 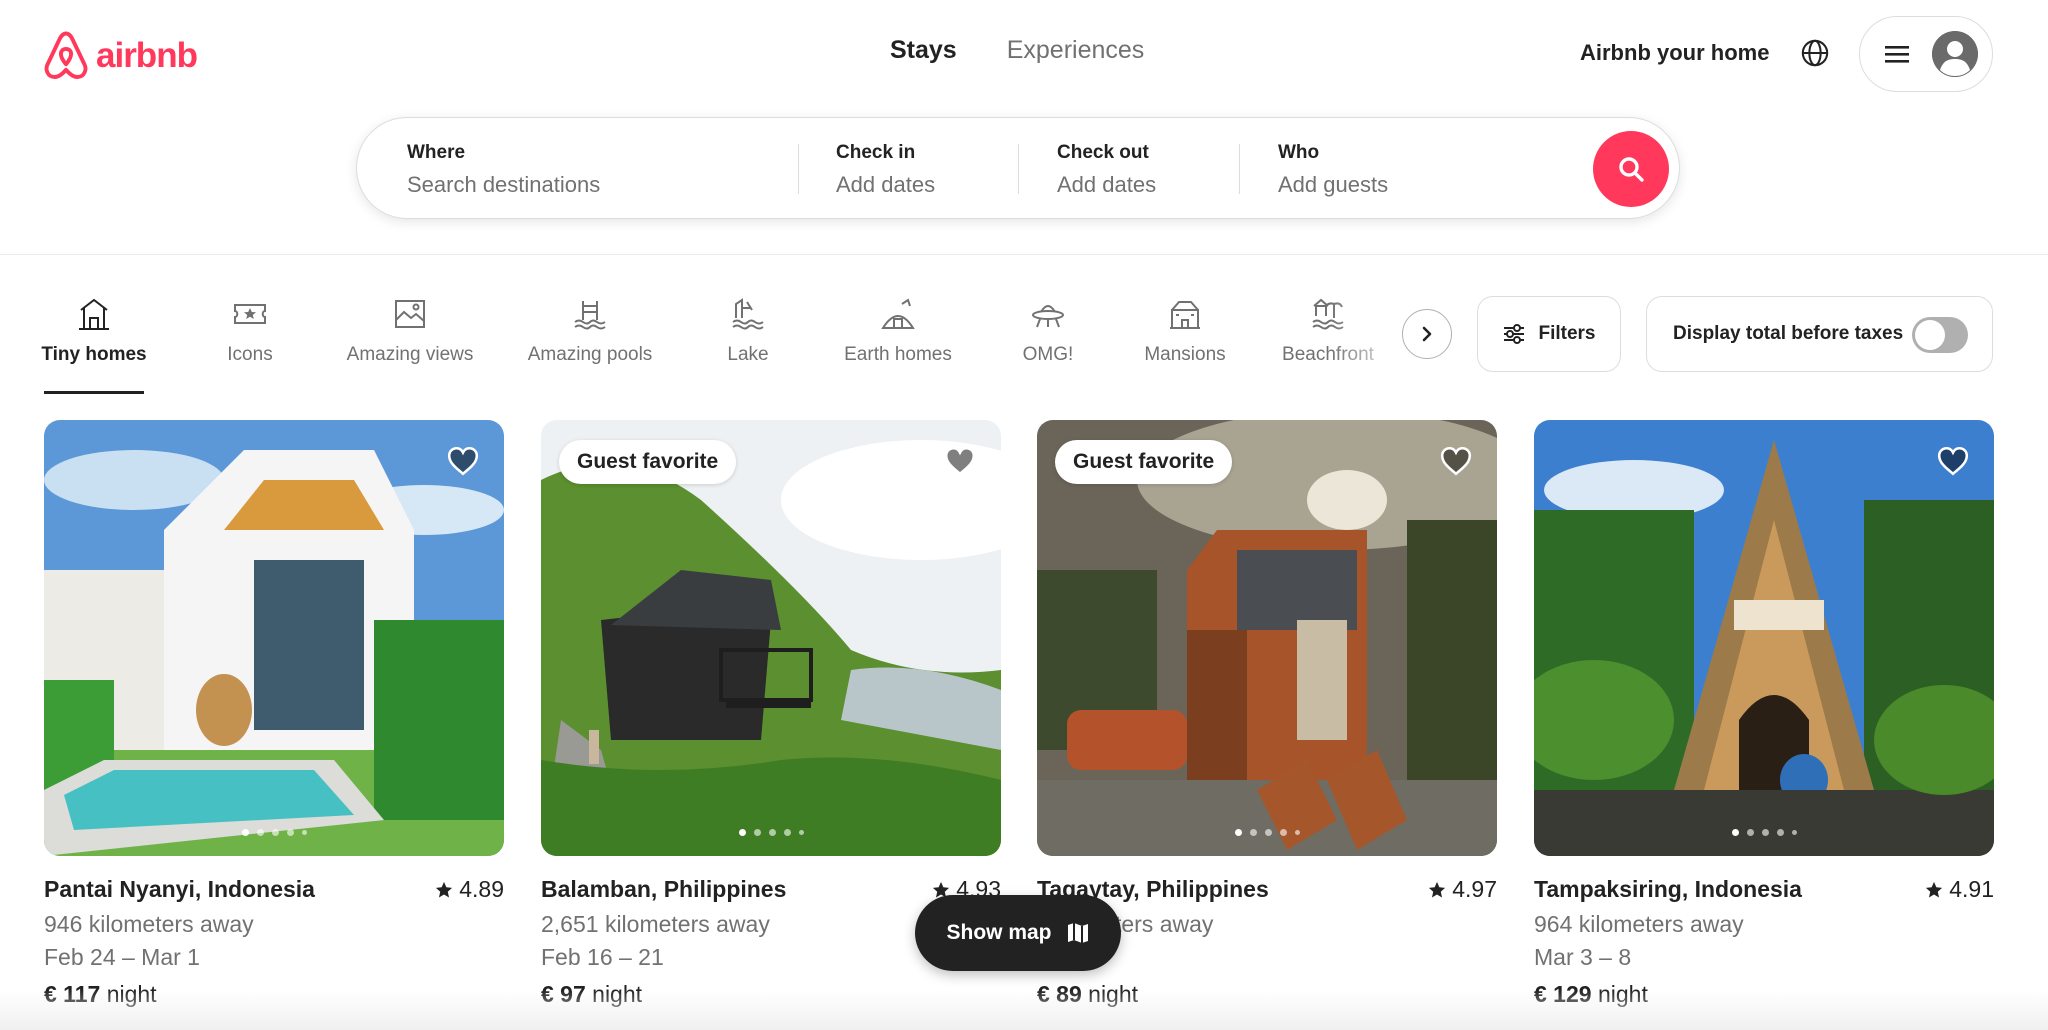 What do you see at coordinates (590, 331) in the screenshot?
I see `category-amazing-pools: Amazing pools` at bounding box center [590, 331].